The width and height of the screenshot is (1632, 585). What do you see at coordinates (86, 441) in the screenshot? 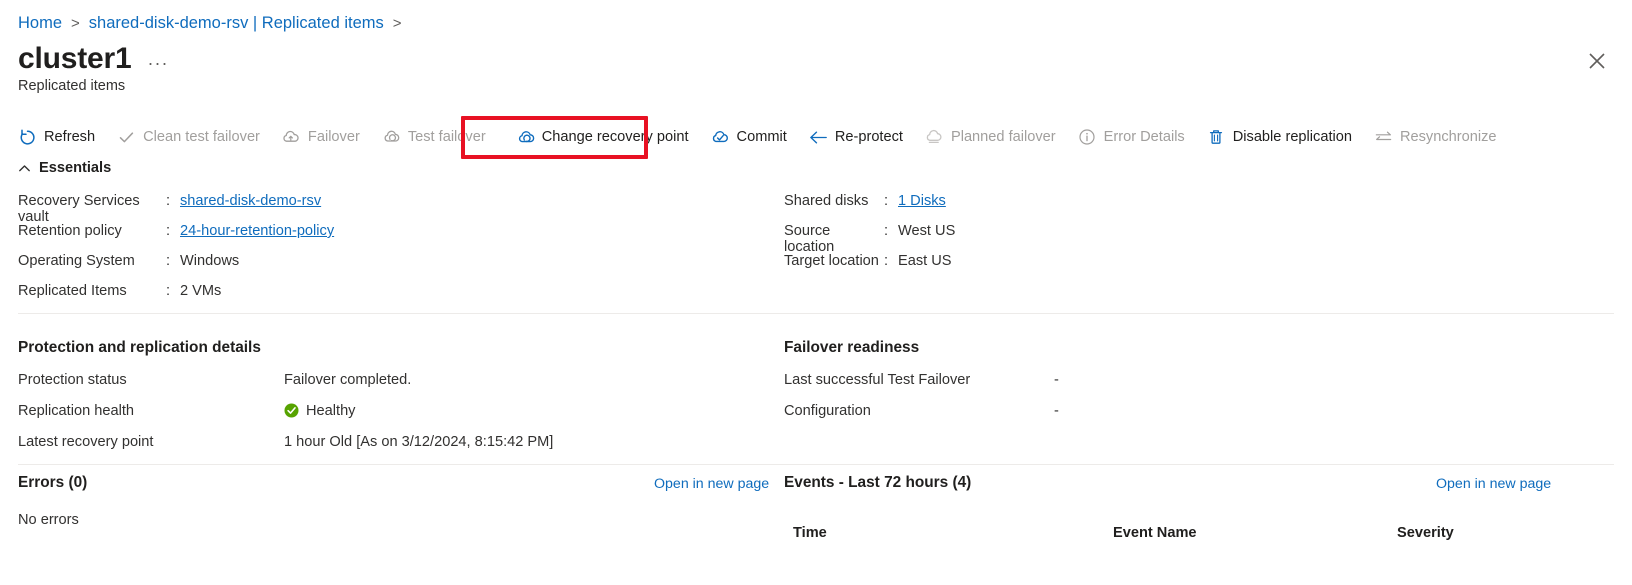
I see `detail-key: Latest recovery point` at bounding box center [86, 441].